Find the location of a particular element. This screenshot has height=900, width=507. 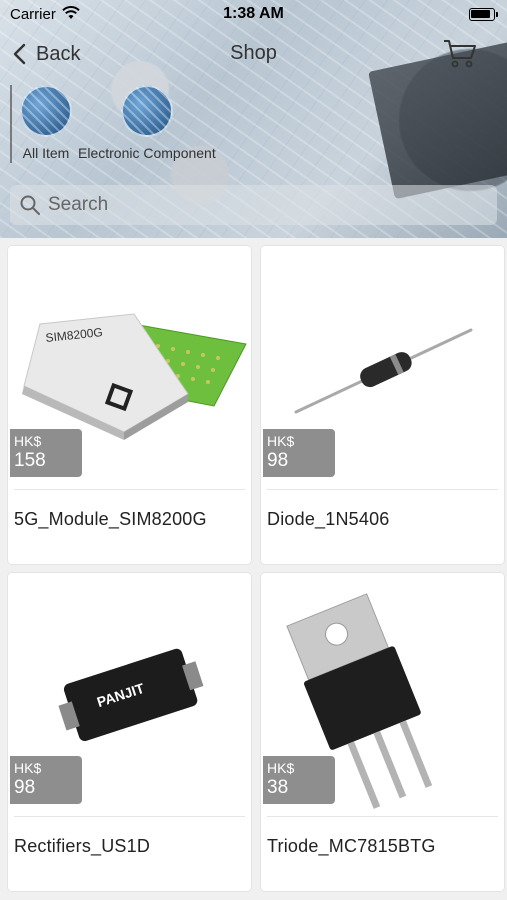

category-divider is located at coordinates (11, 124).